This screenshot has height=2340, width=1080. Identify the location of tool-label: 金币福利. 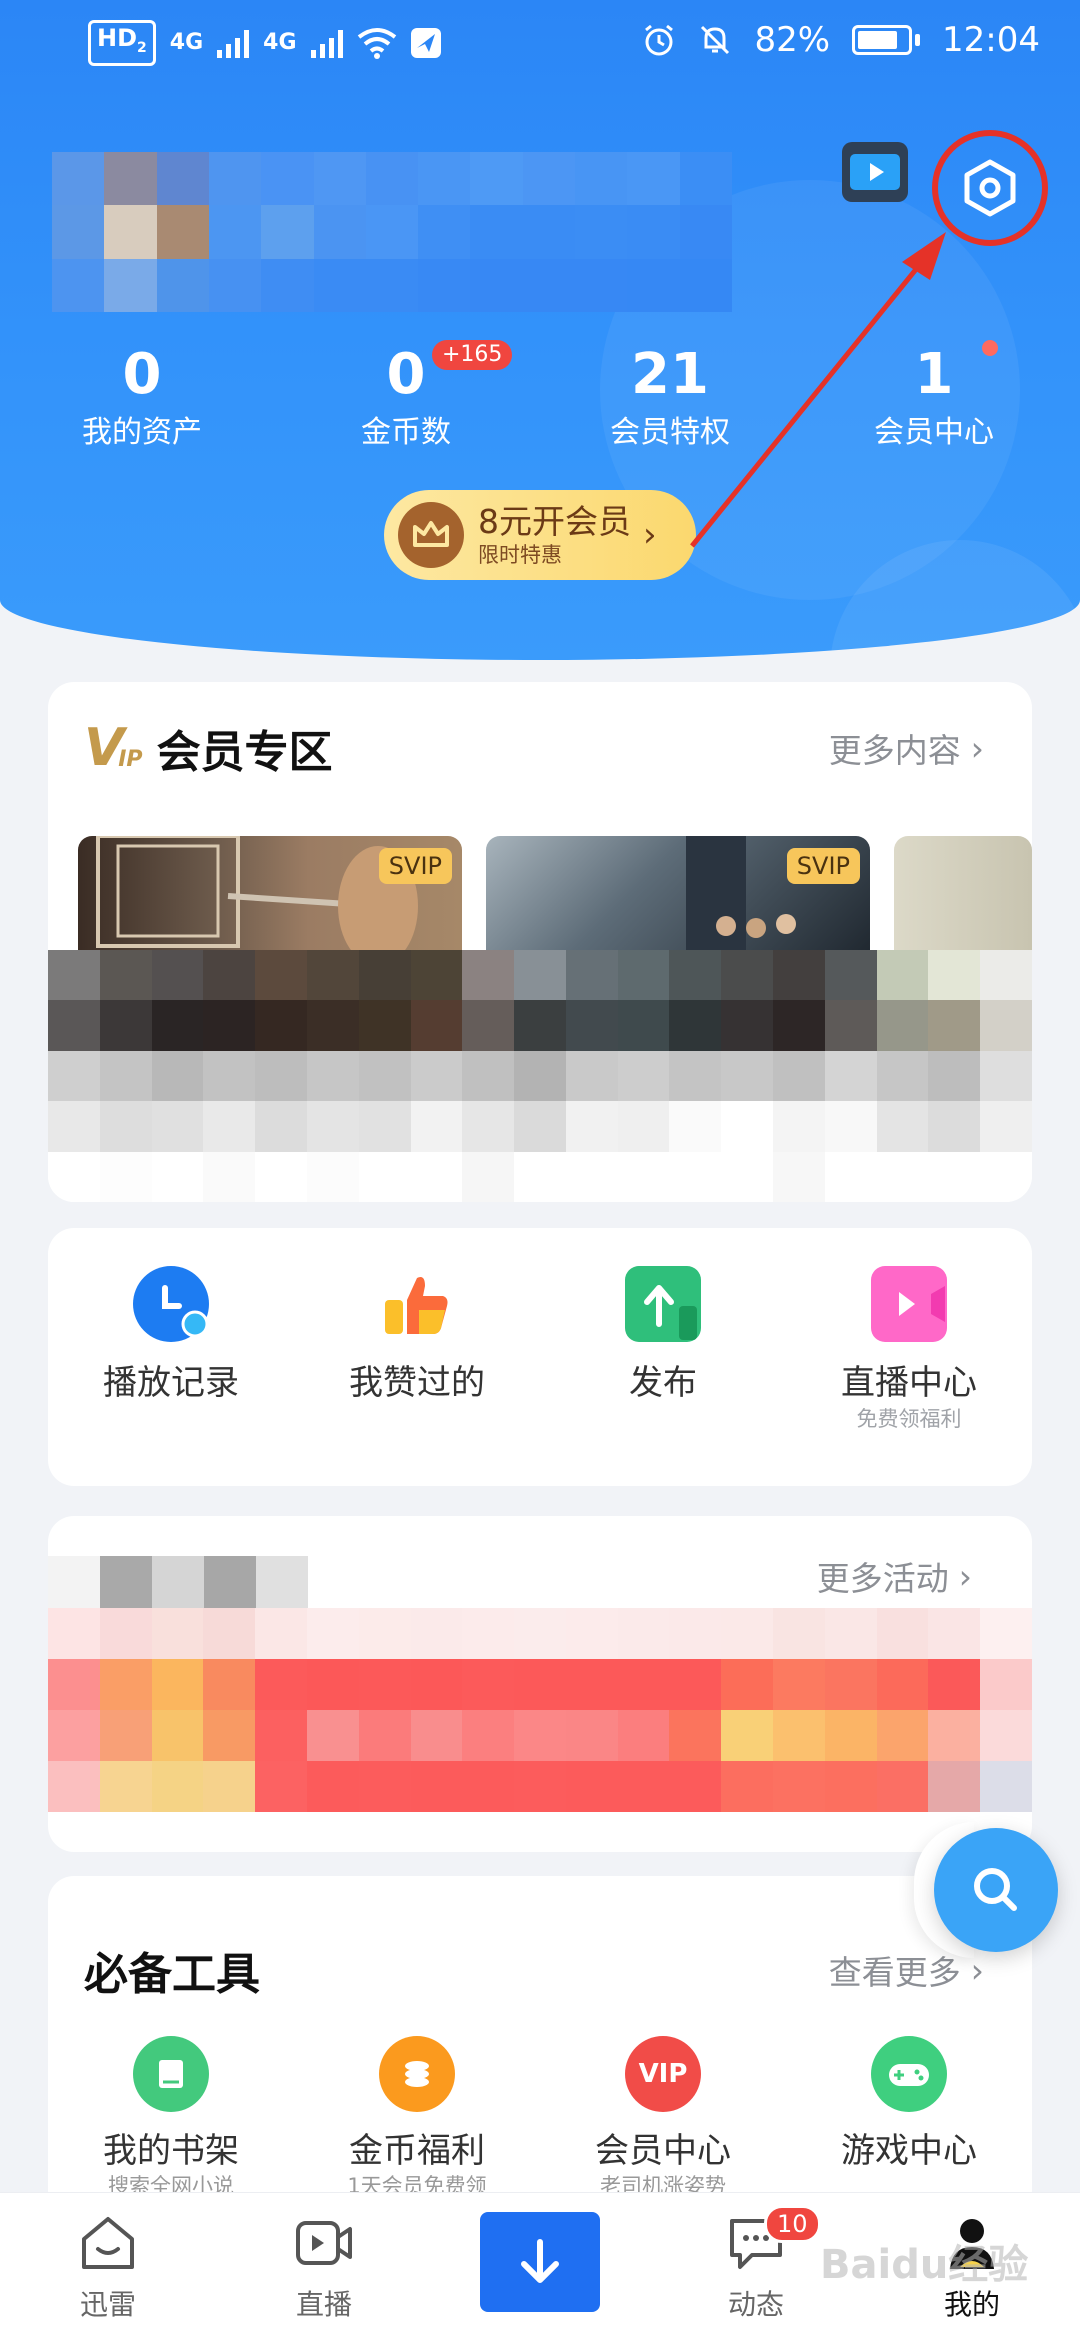
(417, 2151).